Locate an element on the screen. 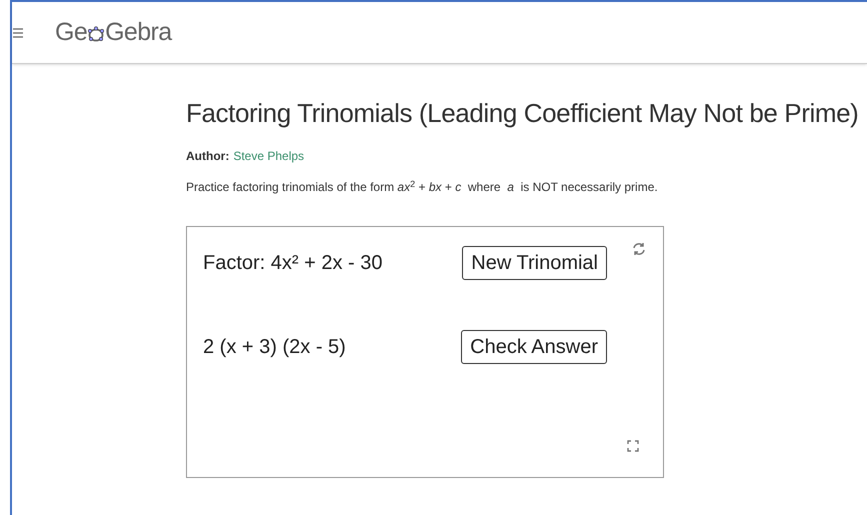 This screenshot has height=515, width=867. applet-button: New Trinomial is located at coordinates (534, 263).